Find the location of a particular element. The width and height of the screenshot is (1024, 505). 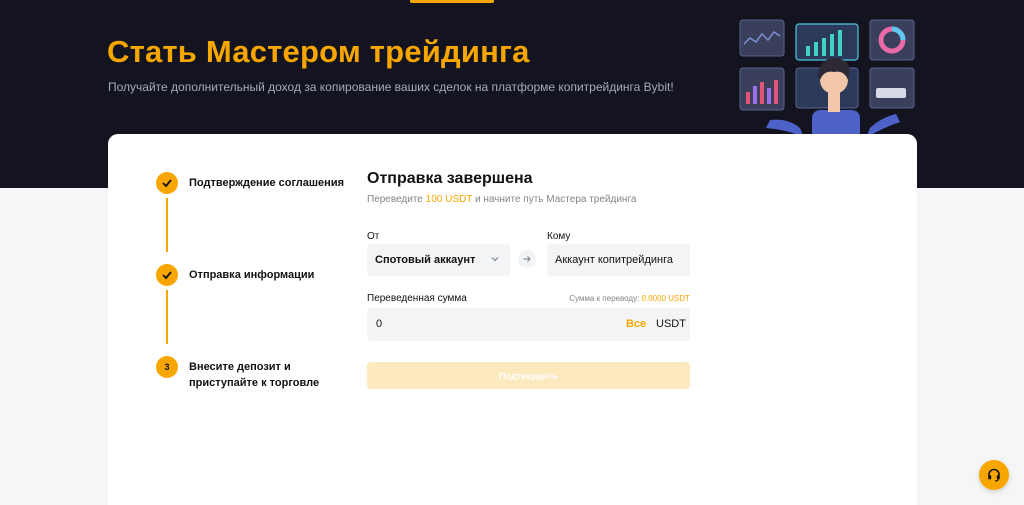

transfer-direction-button is located at coordinates (527, 259).